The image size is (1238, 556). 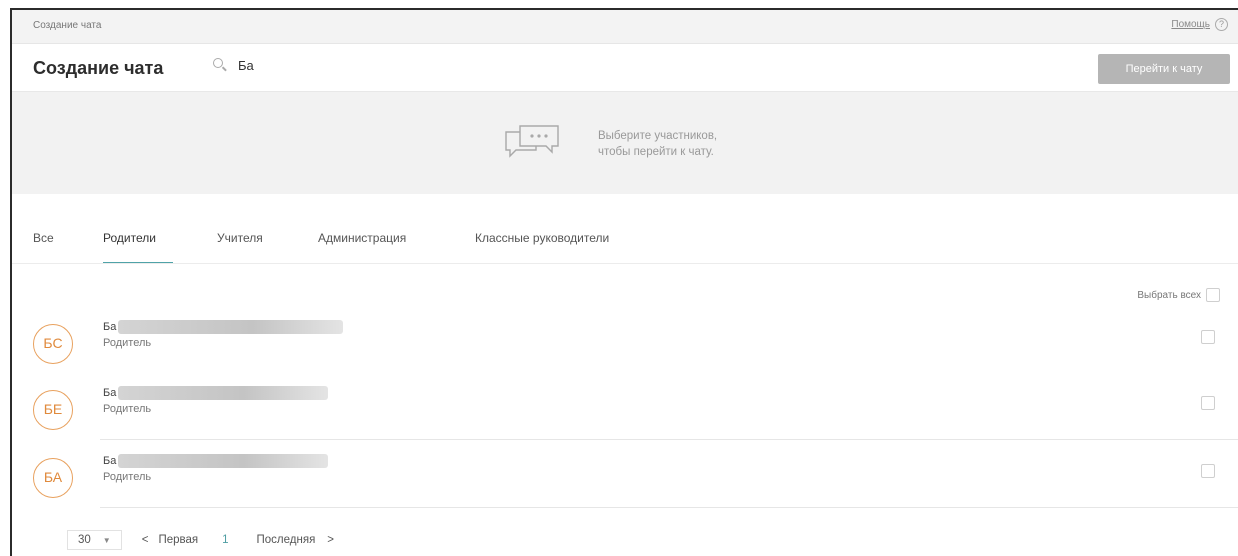 What do you see at coordinates (178, 540) in the screenshot?
I see `first-page-link: Первая` at bounding box center [178, 540].